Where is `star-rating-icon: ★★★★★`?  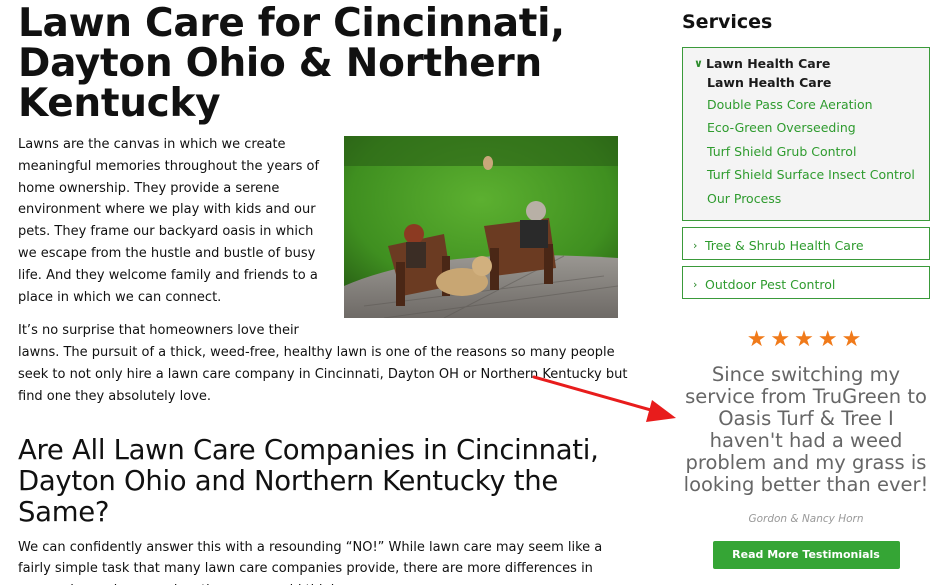
star-rating-icon: ★★★★★ is located at coordinates (806, 340).